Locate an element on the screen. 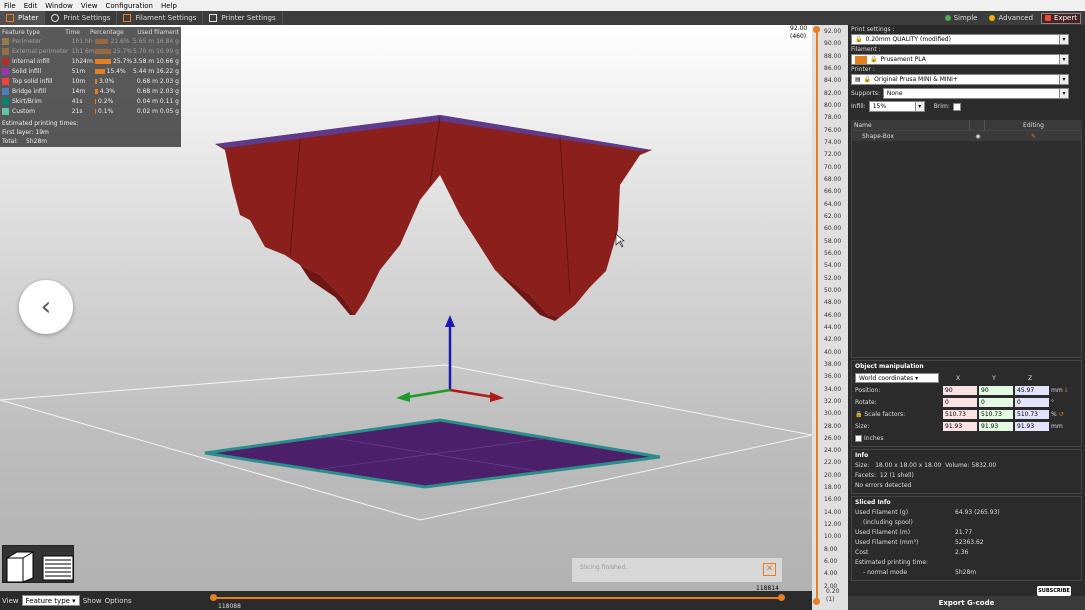 This screenshot has height=610, width=1085. prev-button: ‹ is located at coordinates (46, 307).